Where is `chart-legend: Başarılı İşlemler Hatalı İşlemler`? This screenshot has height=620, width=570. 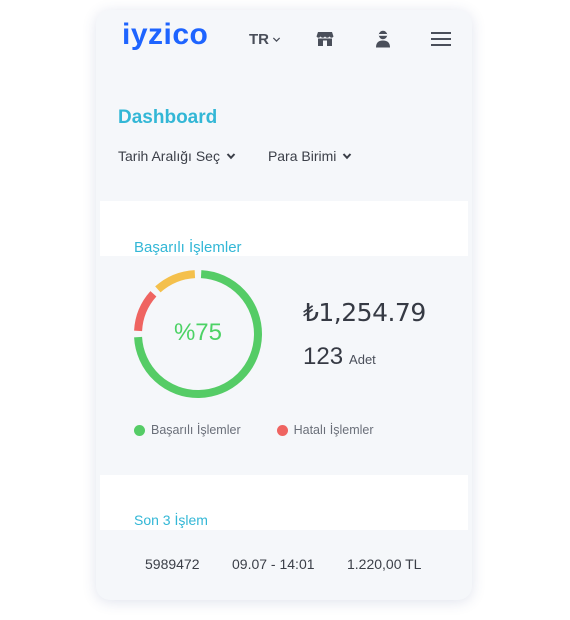
chart-legend: Başarılı İşlemler Hatalı İşlemler is located at coordinates (254, 430).